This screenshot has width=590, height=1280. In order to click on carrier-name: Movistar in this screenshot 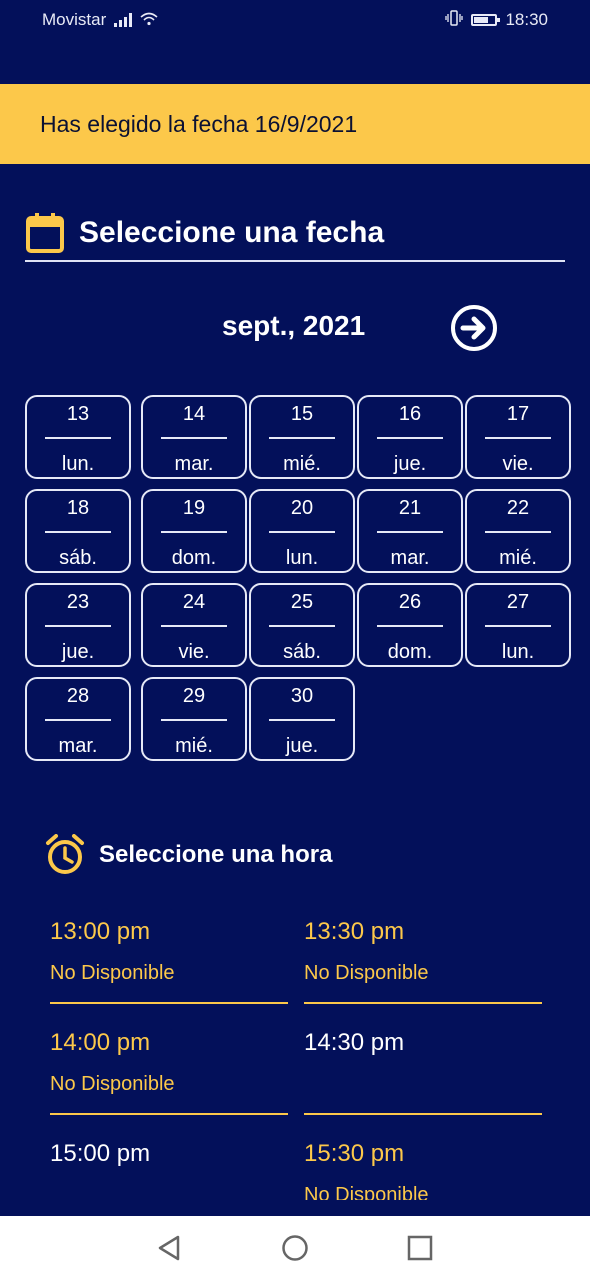, I will do `click(74, 19)`.